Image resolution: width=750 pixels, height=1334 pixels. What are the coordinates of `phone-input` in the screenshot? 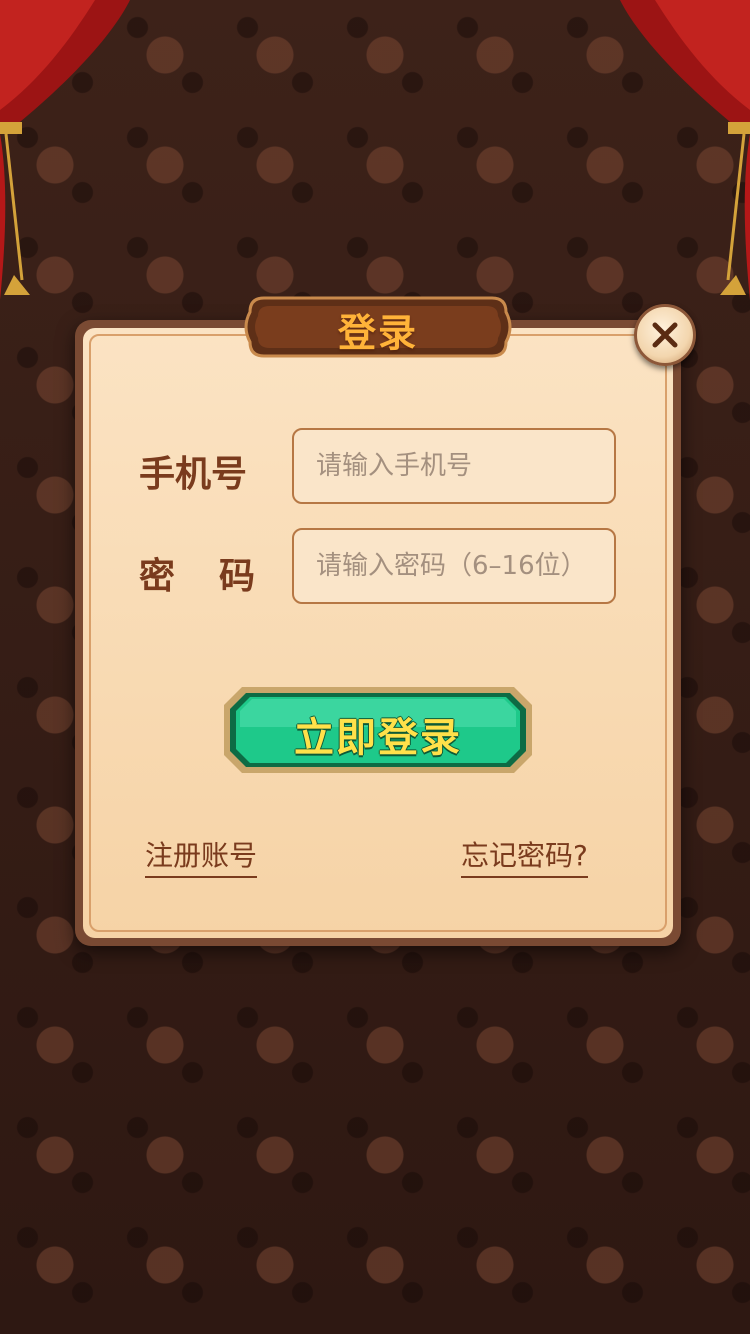 It's located at (454, 466).